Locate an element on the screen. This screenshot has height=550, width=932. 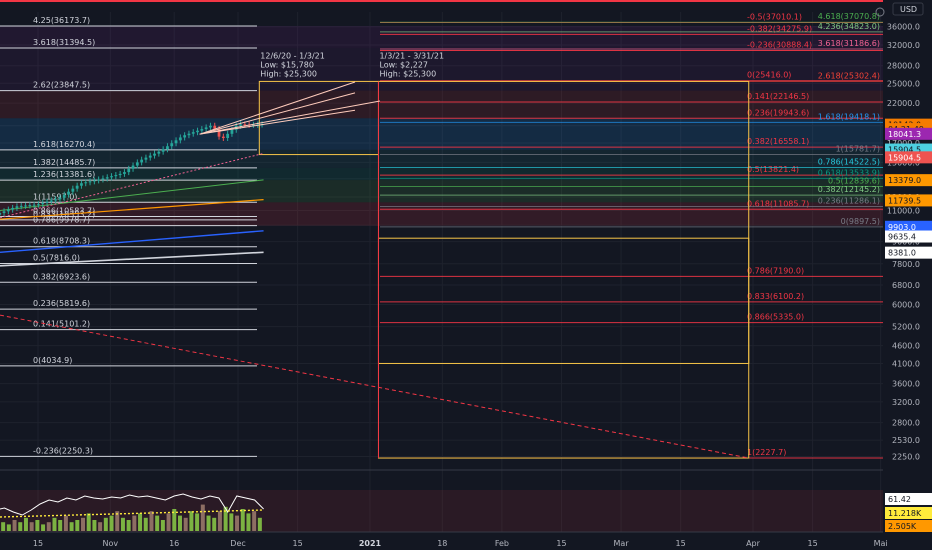
price-badge-text: 13379.0 is located at coordinates (904, 180).